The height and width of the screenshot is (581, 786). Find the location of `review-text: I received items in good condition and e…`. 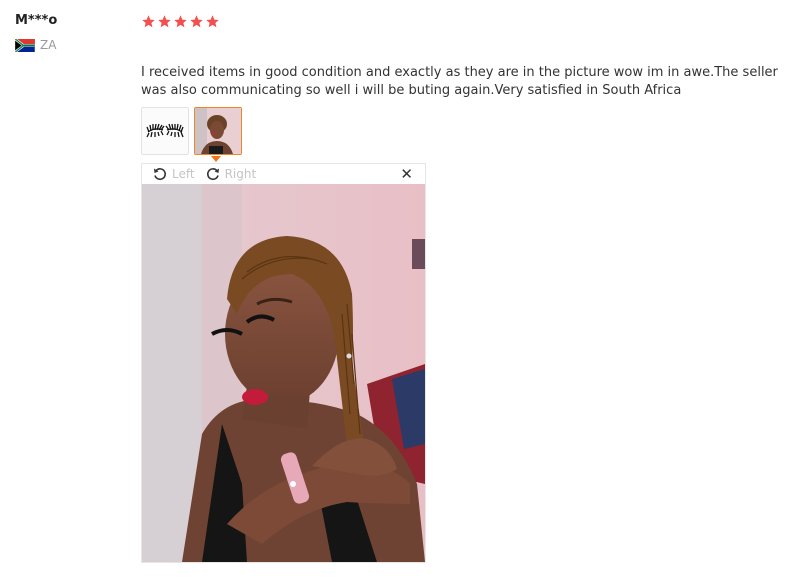

review-text: I received items in good condition and e… is located at coordinates (459, 81).